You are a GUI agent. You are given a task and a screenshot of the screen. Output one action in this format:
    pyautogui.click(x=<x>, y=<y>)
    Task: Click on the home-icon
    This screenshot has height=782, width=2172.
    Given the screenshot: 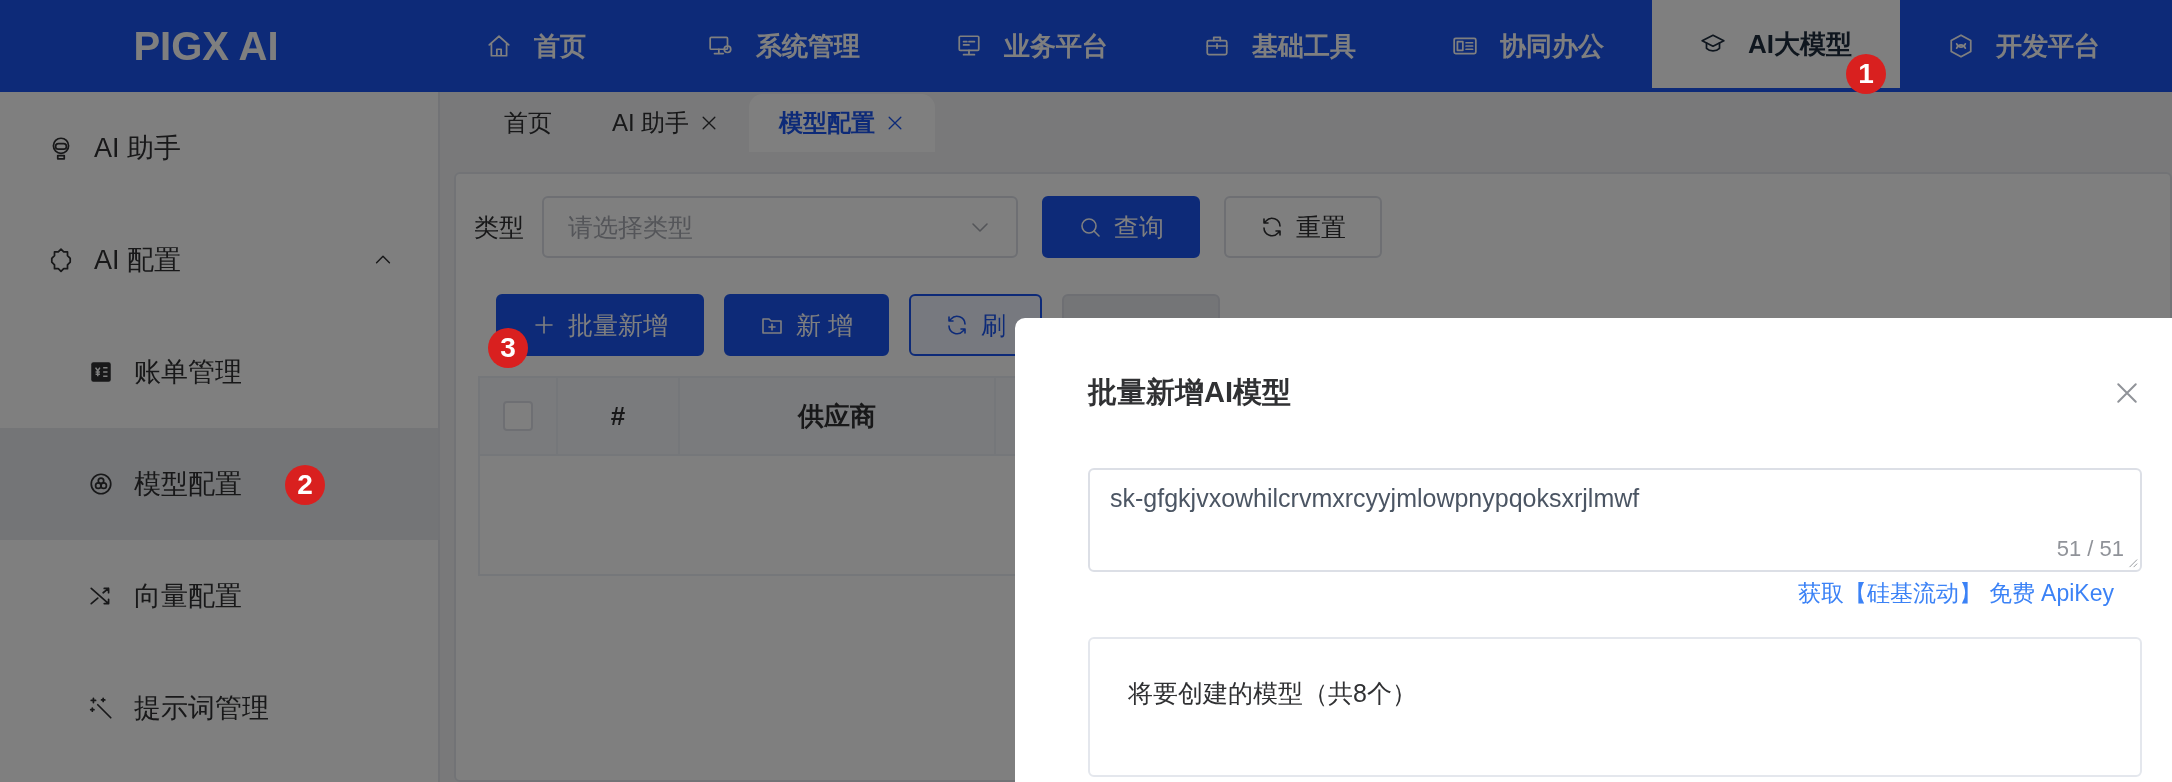 What is the action you would take?
    pyautogui.click(x=499, y=46)
    